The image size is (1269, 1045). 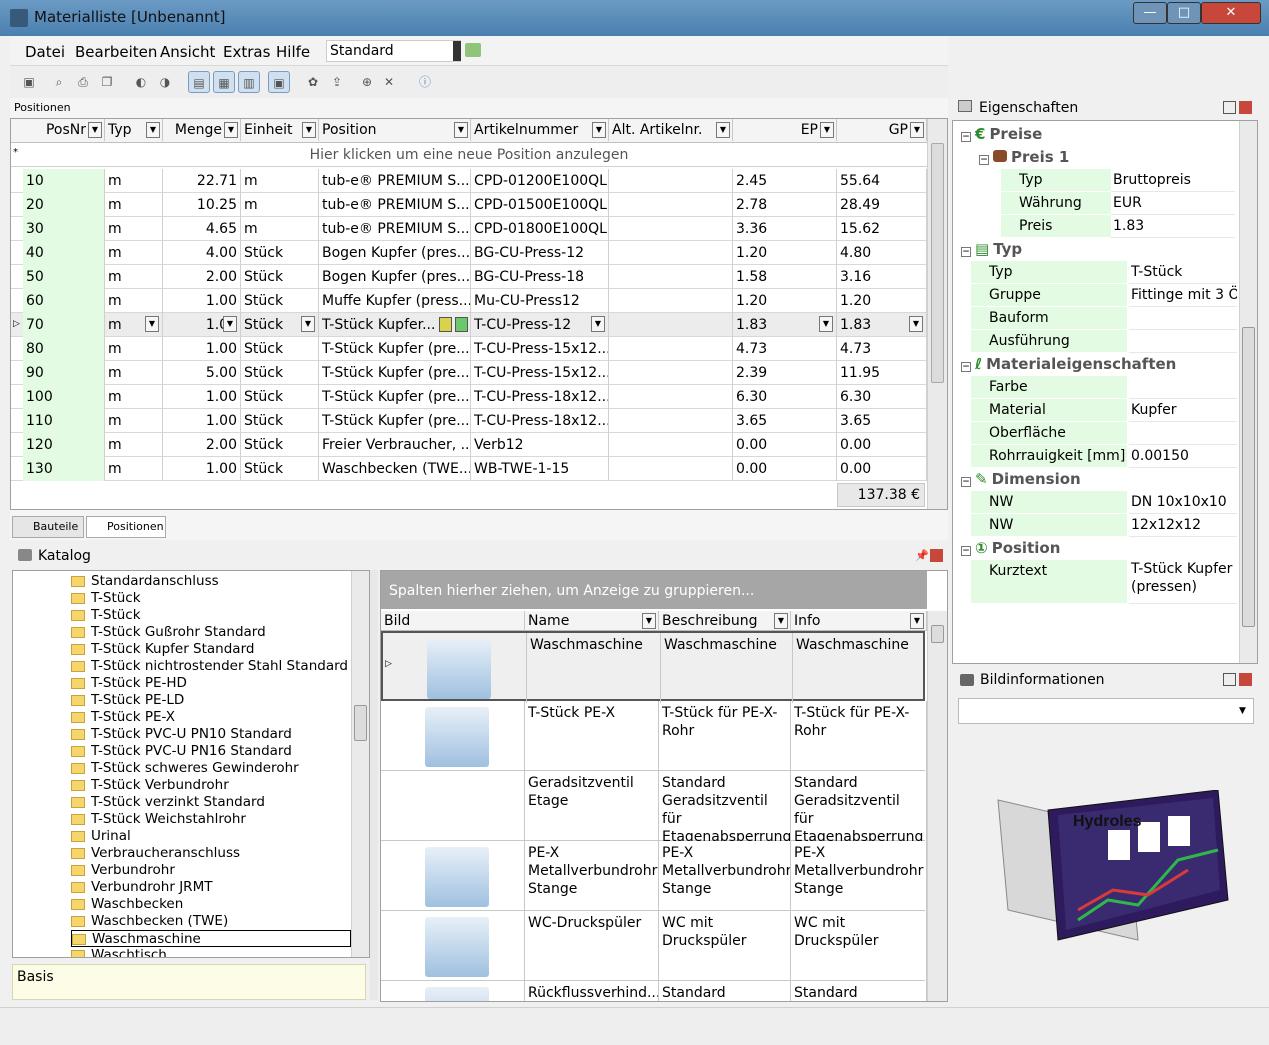 I want to click on catalog-row: Rückflussverhind... Standard Standard, so click(x=654, y=991).